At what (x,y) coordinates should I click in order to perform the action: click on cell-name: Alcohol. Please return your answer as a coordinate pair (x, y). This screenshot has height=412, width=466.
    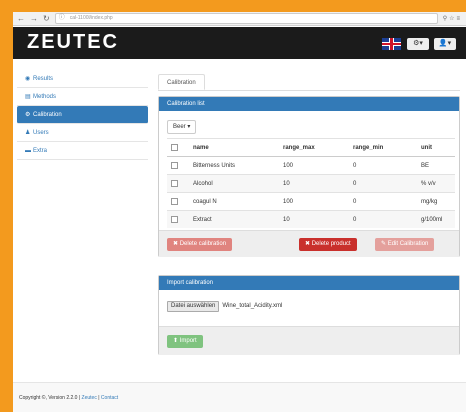
    Looking at the image, I should click on (234, 183).